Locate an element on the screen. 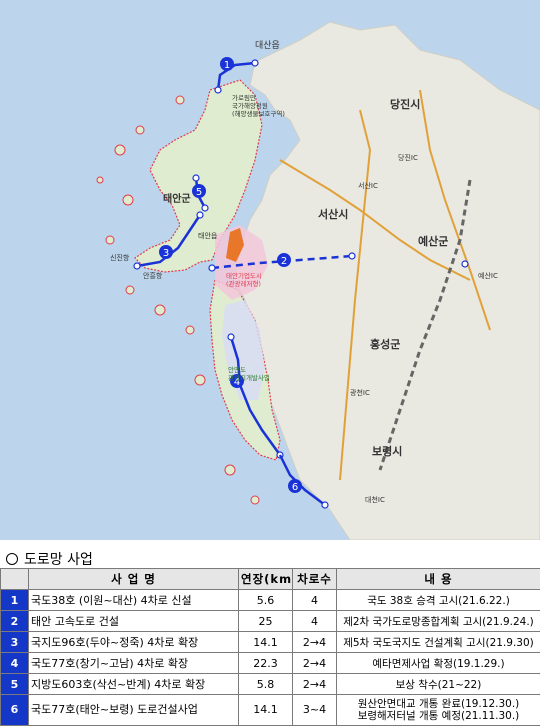 The image size is (540, 726). route-6-label: 6 is located at coordinates (295, 487).